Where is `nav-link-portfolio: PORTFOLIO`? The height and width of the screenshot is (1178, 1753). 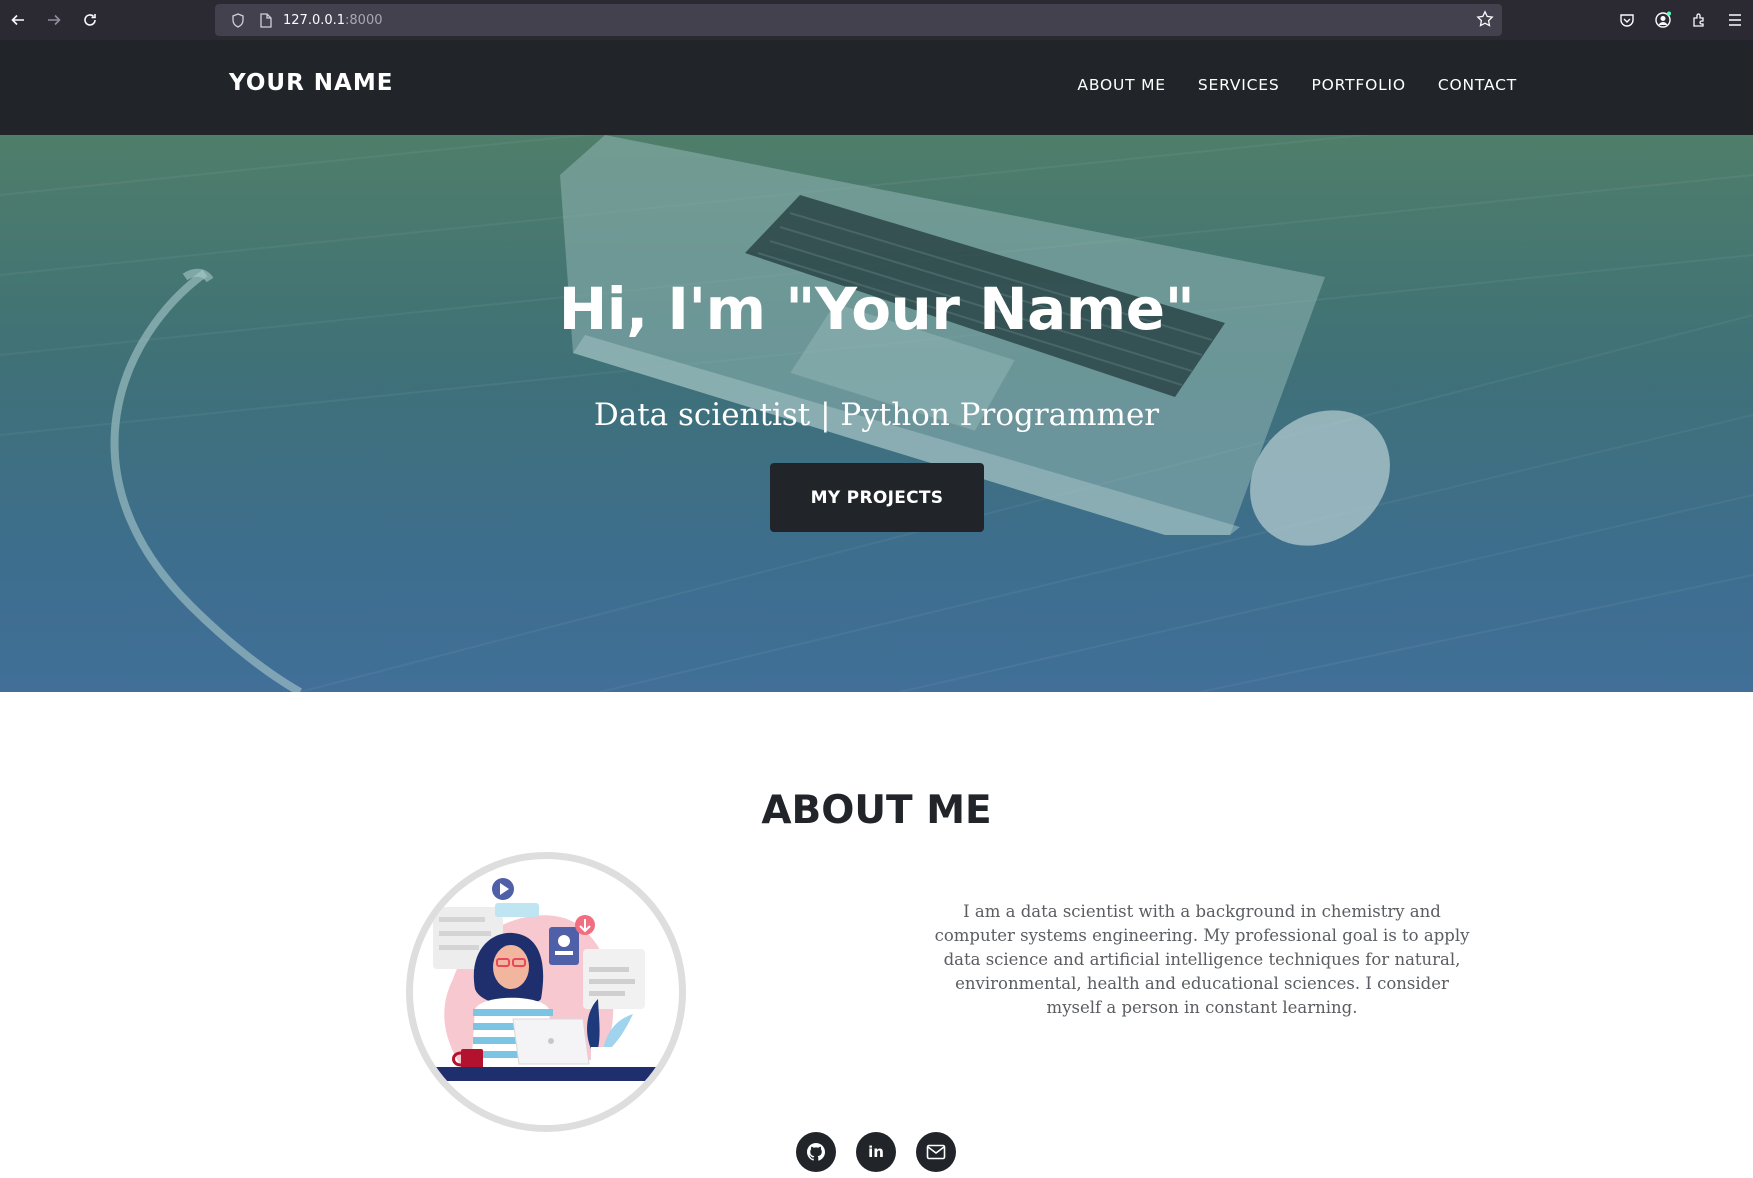 nav-link-portfolio: PORTFOLIO is located at coordinates (1359, 85).